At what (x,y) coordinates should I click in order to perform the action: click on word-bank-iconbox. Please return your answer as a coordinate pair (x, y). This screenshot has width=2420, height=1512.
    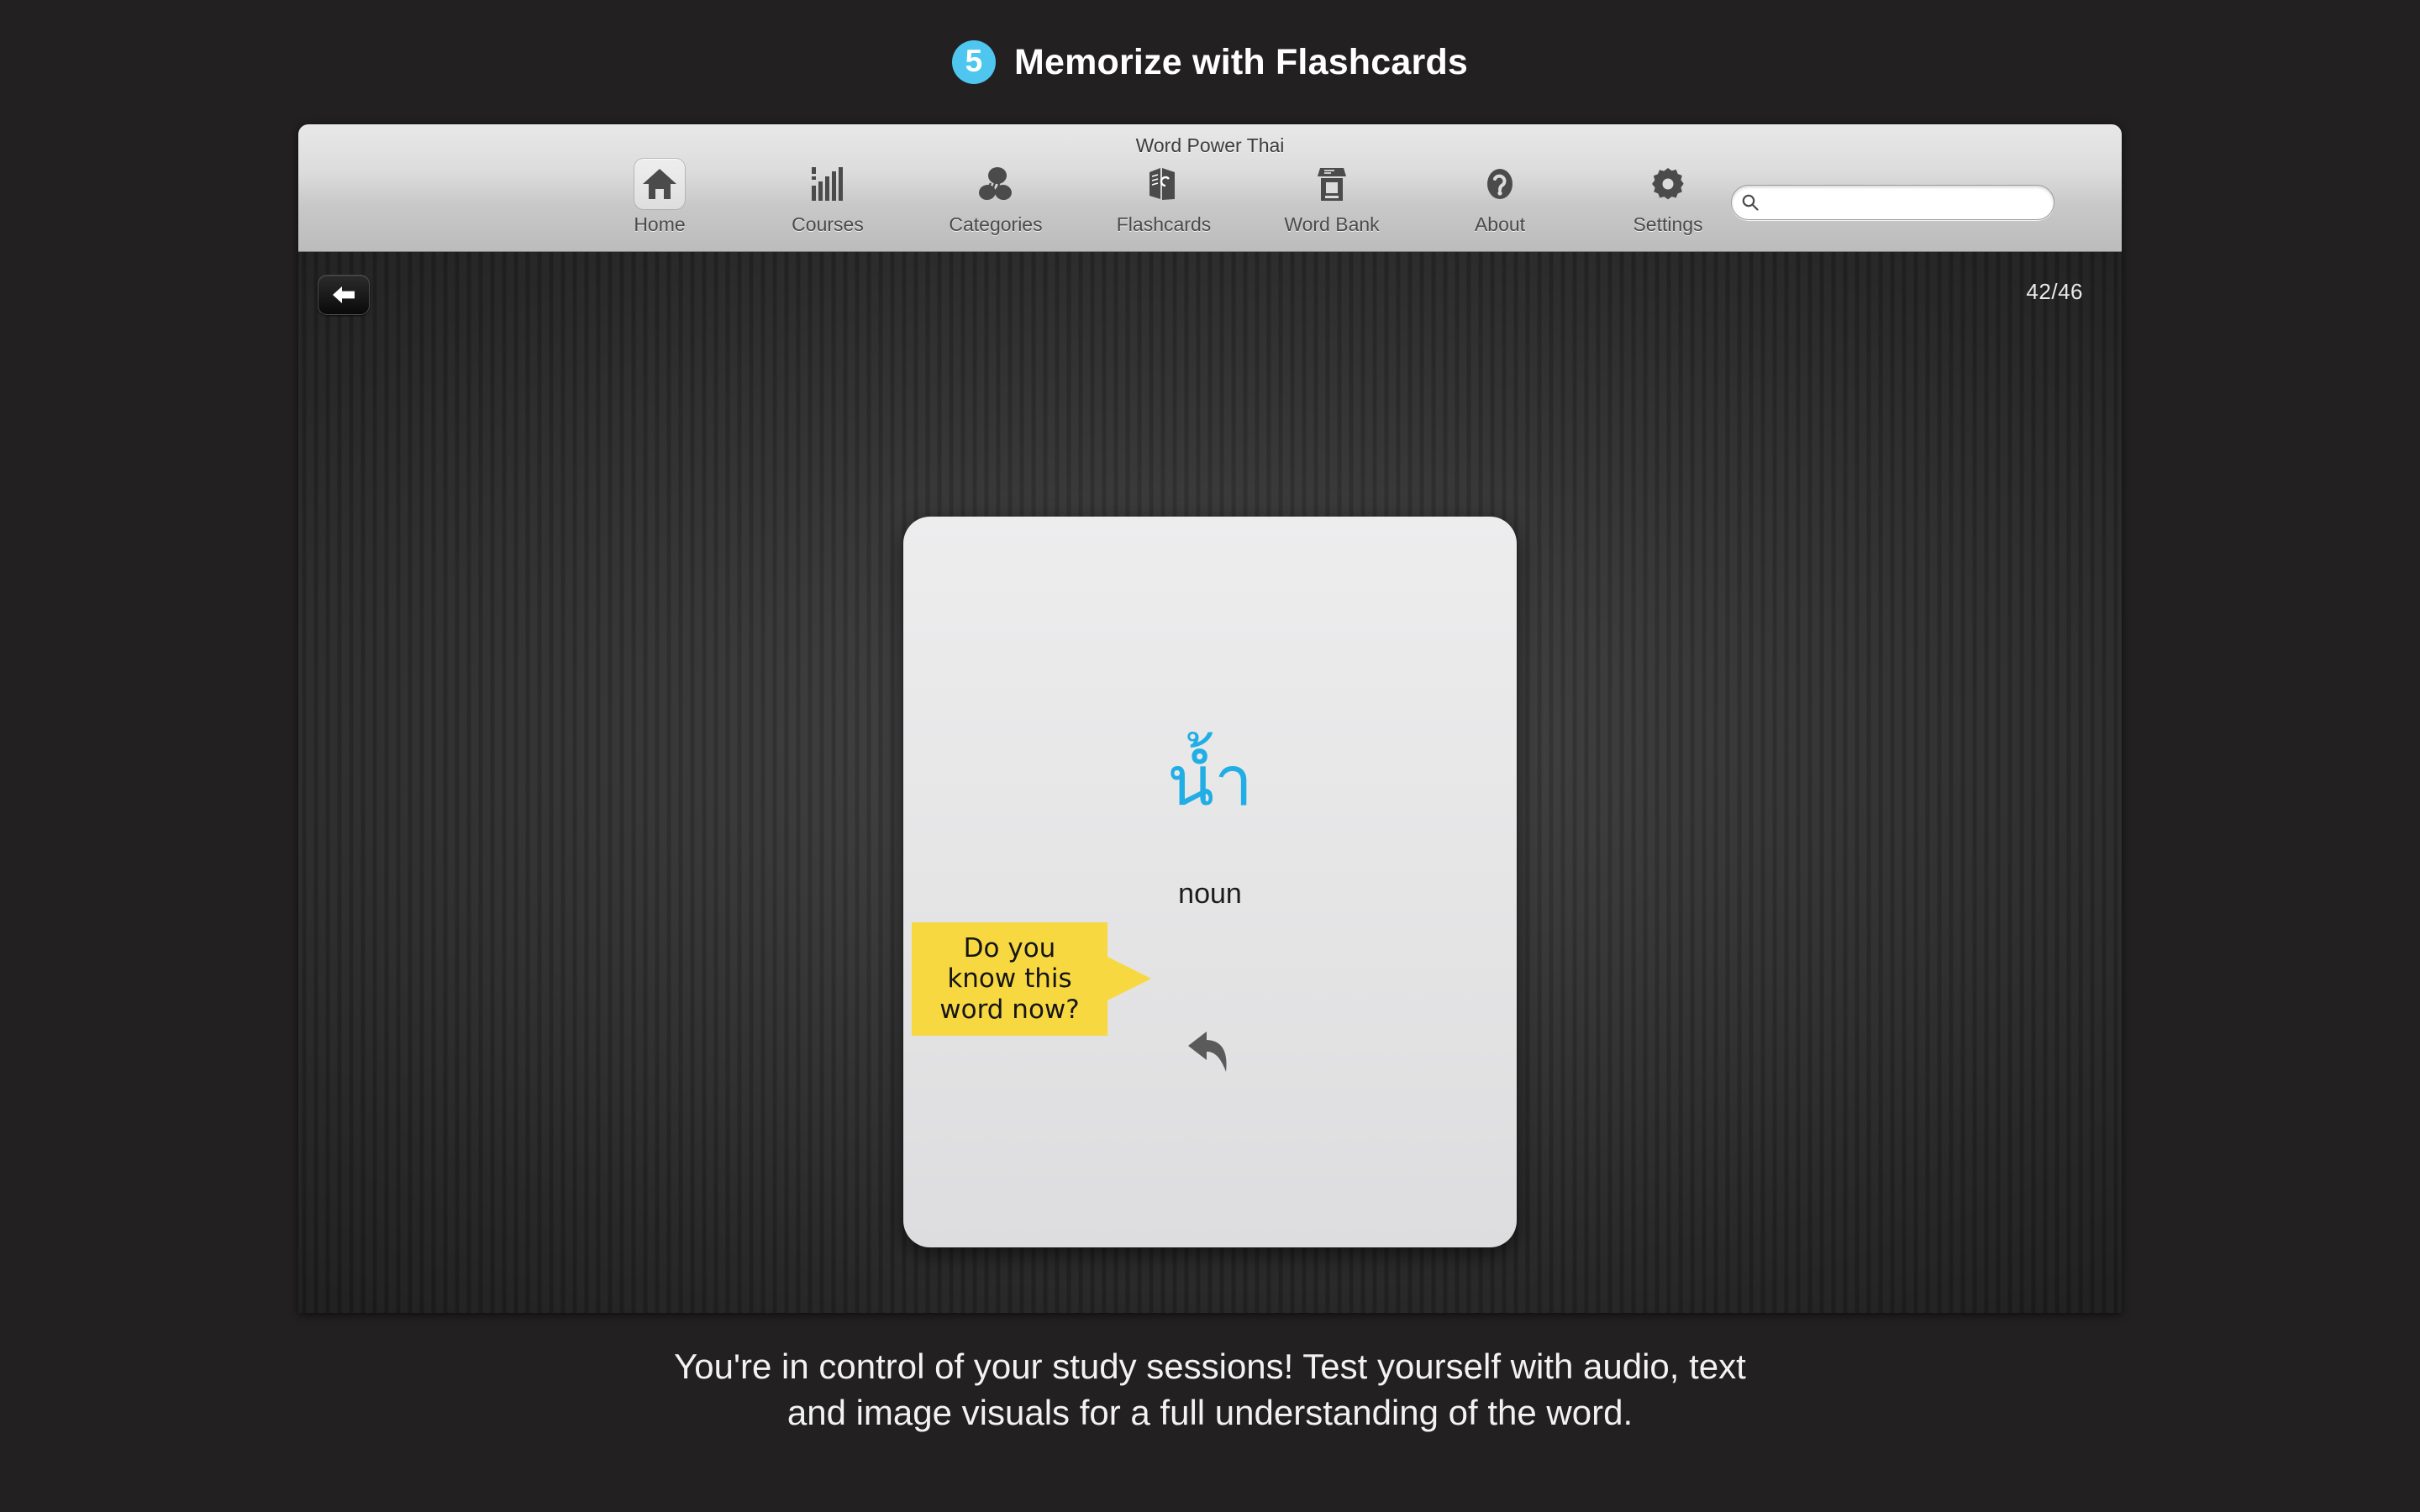
    Looking at the image, I should click on (1332, 184).